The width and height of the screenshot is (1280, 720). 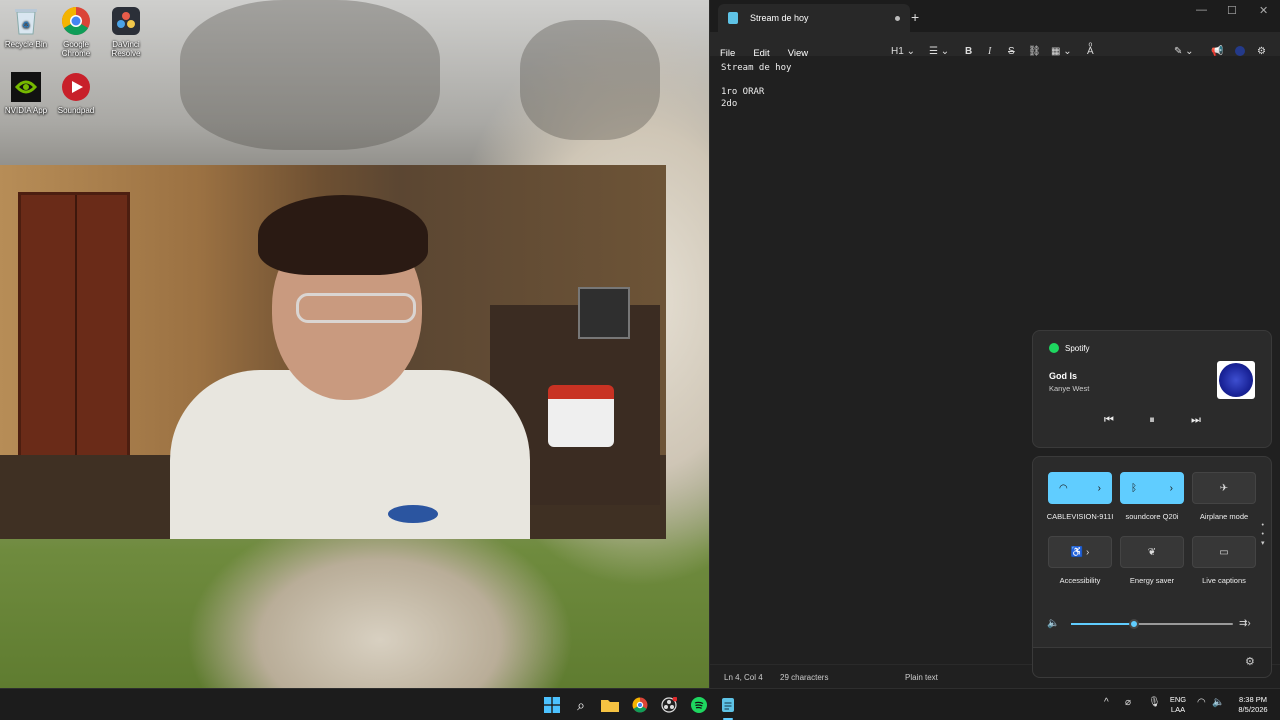 I want to click on obs-icon, so click(x=669, y=705).